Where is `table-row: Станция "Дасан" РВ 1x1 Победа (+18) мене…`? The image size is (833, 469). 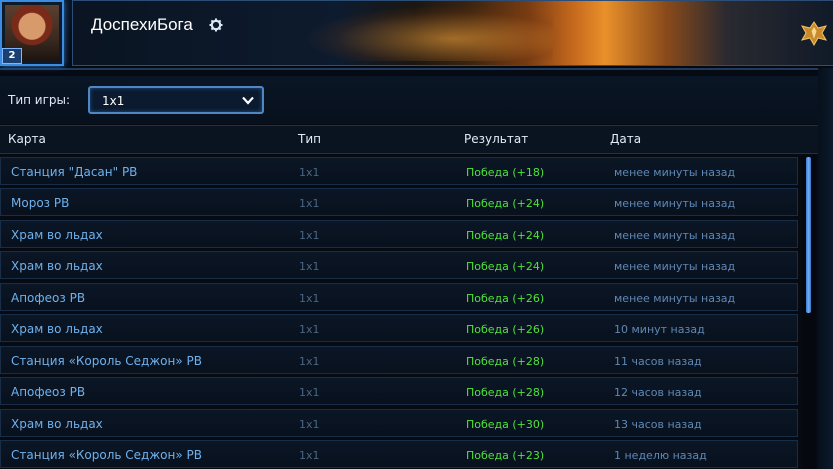
table-row: Станция "Дасан" РВ 1x1 Победа (+18) мене… is located at coordinates (399, 171).